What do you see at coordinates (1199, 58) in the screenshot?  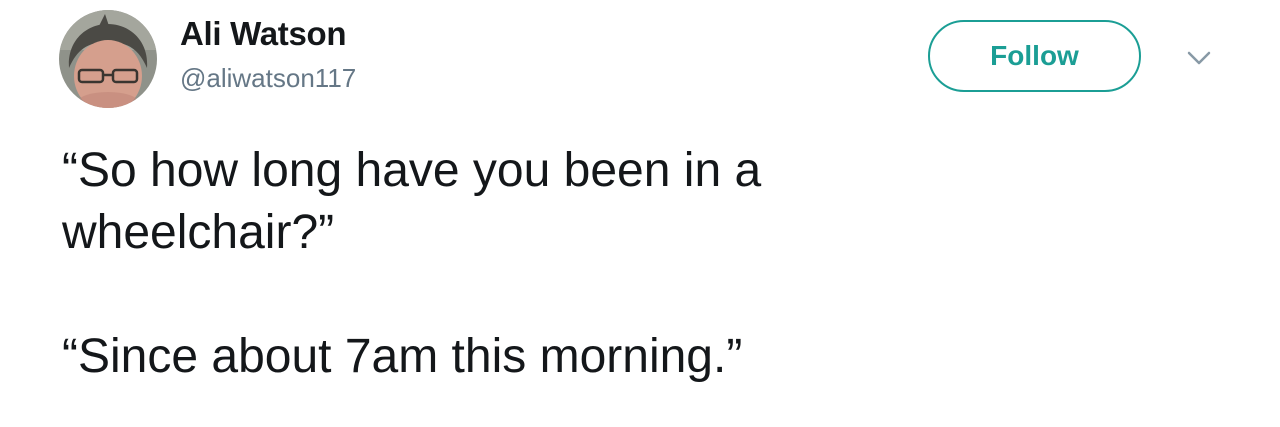 I see `chevron-down-icon` at bounding box center [1199, 58].